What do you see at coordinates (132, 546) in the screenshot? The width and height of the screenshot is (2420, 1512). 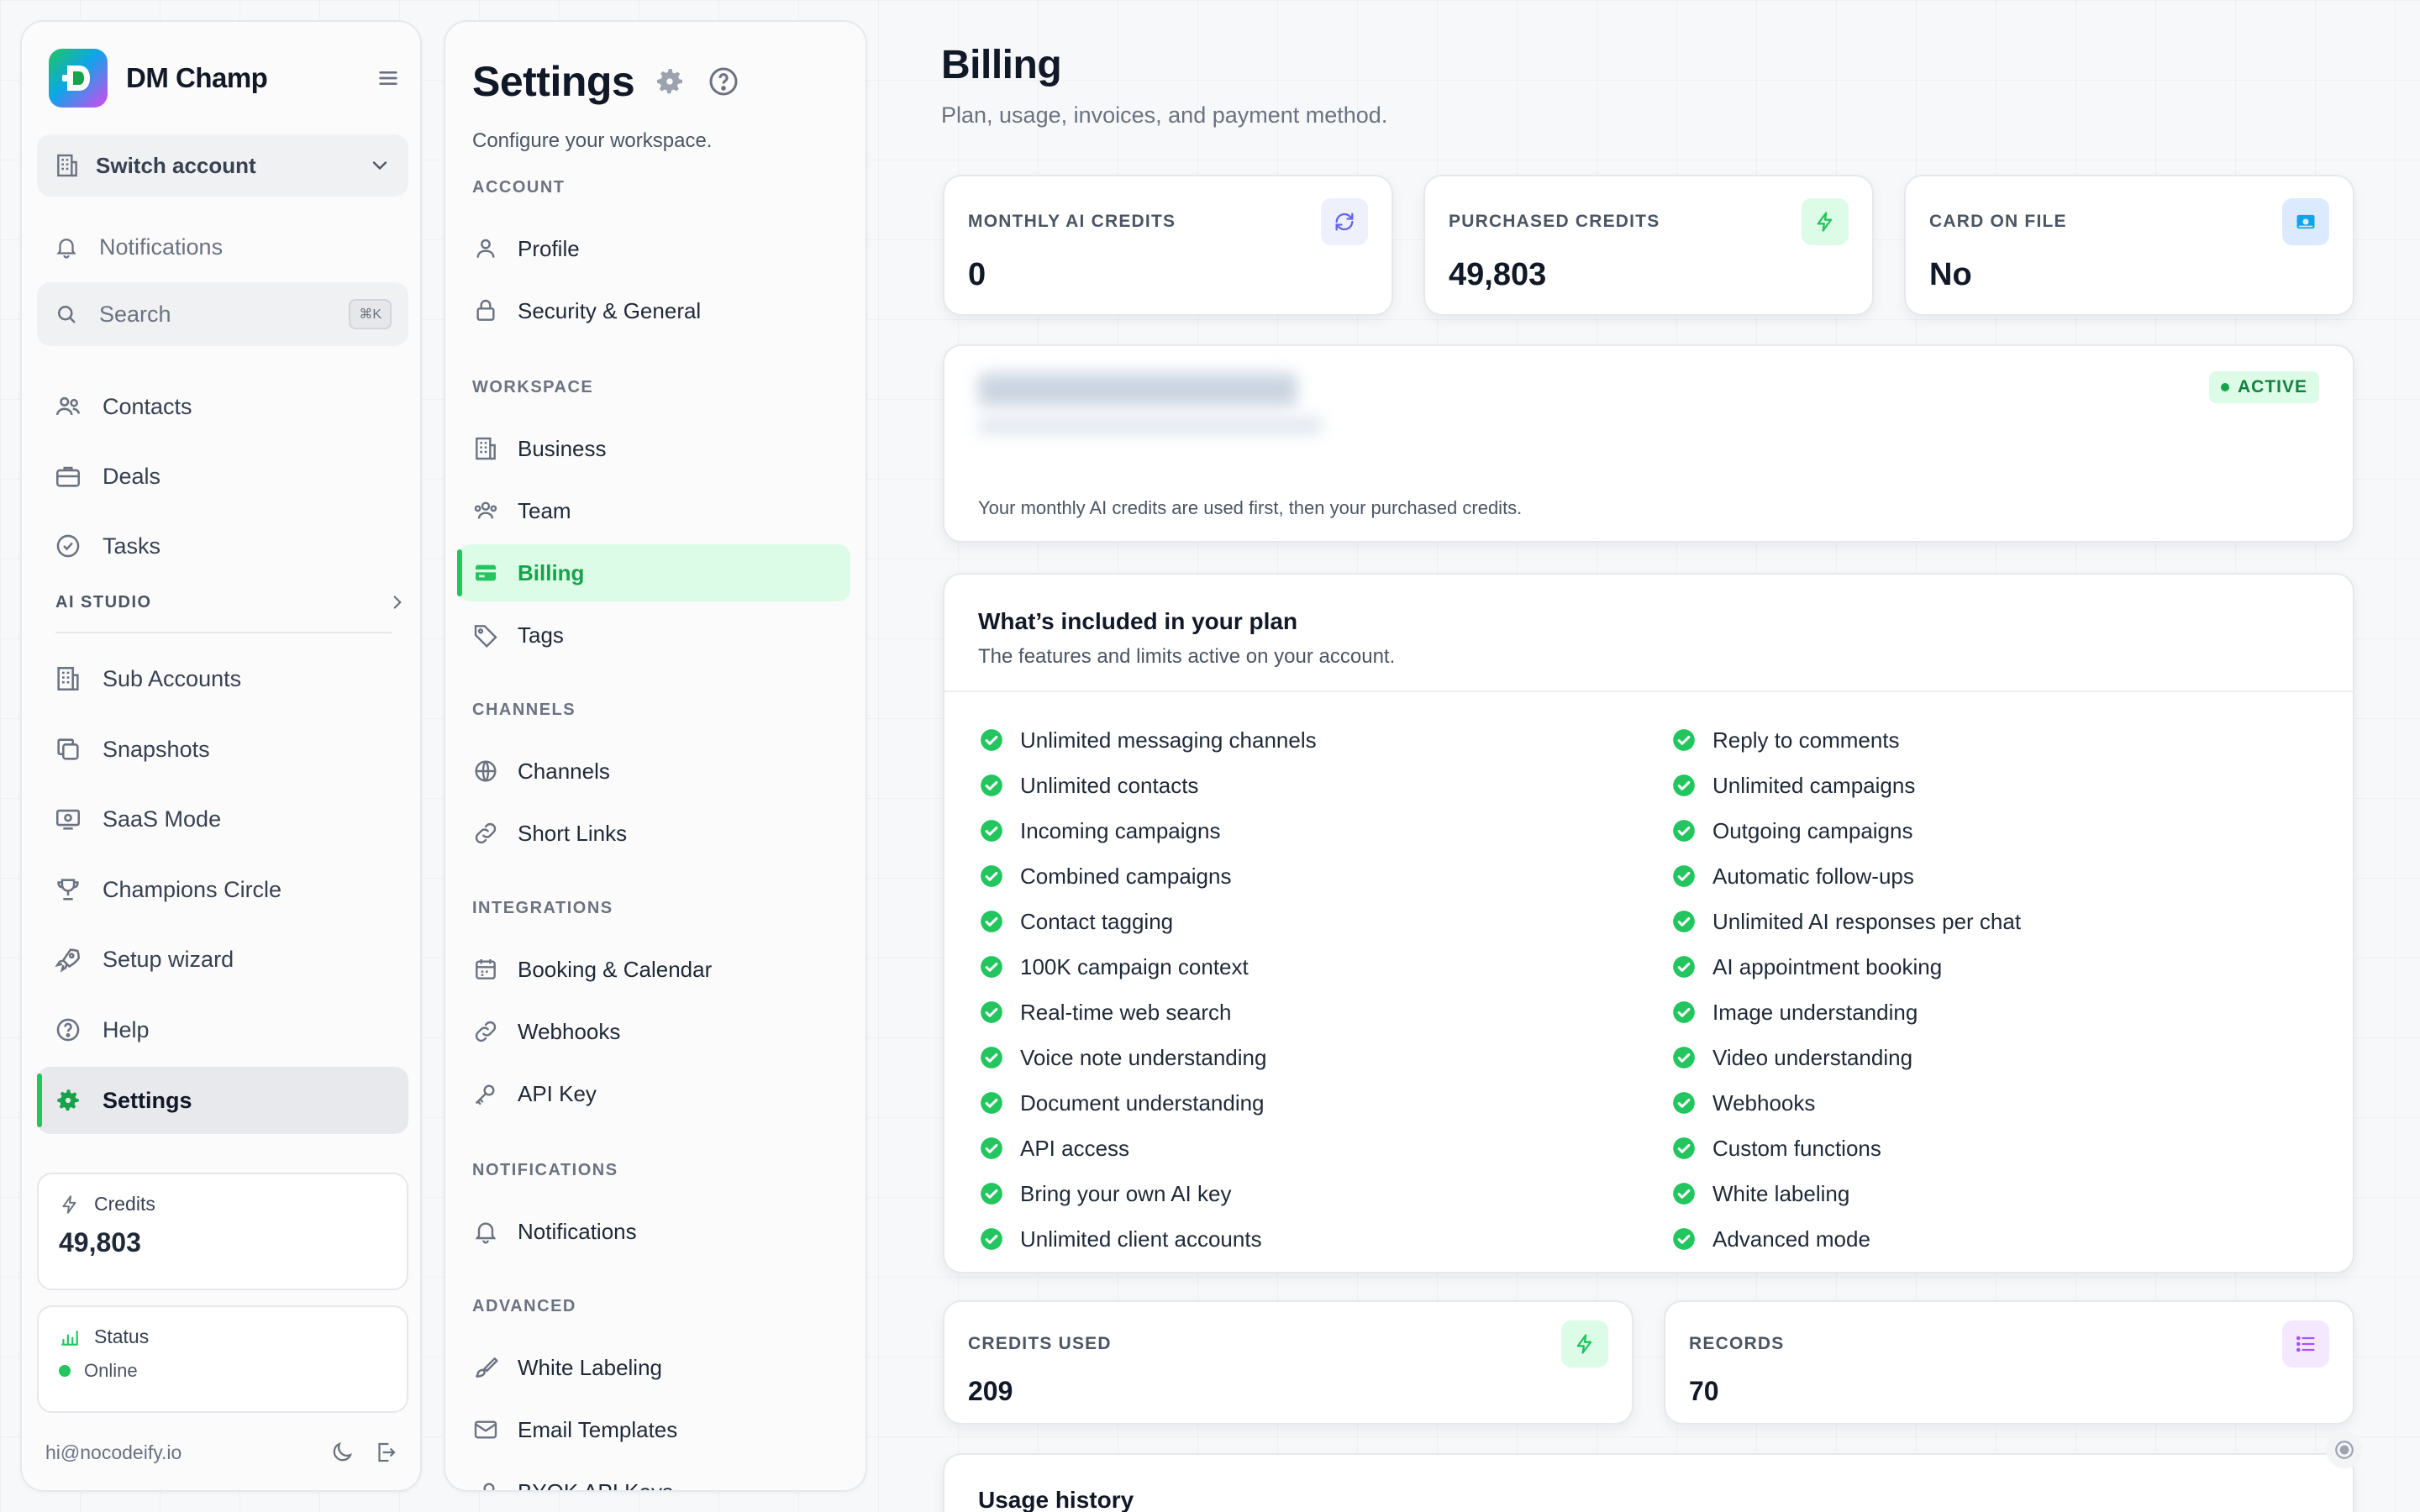 I see `sidebar-item-label: Tasks` at bounding box center [132, 546].